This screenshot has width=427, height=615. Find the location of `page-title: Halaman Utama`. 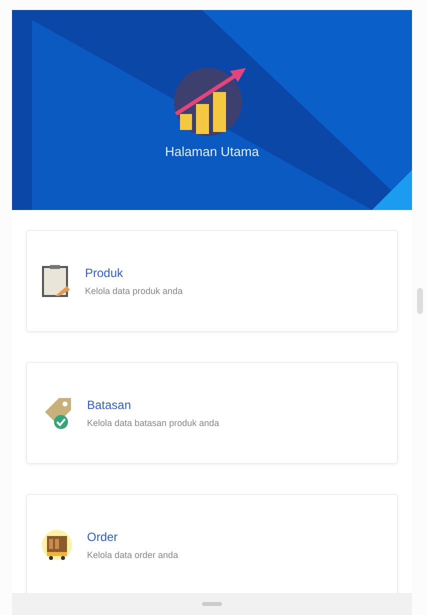

page-title: Halaman Utama is located at coordinates (212, 151).